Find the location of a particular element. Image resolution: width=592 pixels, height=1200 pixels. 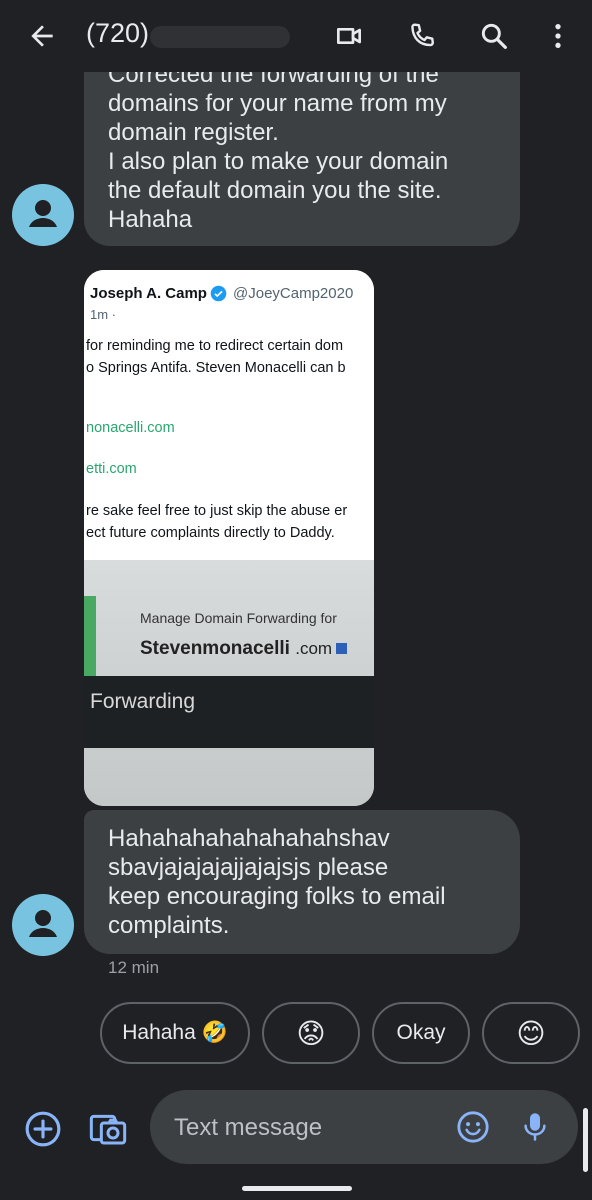

message-line: sbavjajajajajjajajsjs please is located at coordinates (248, 867).